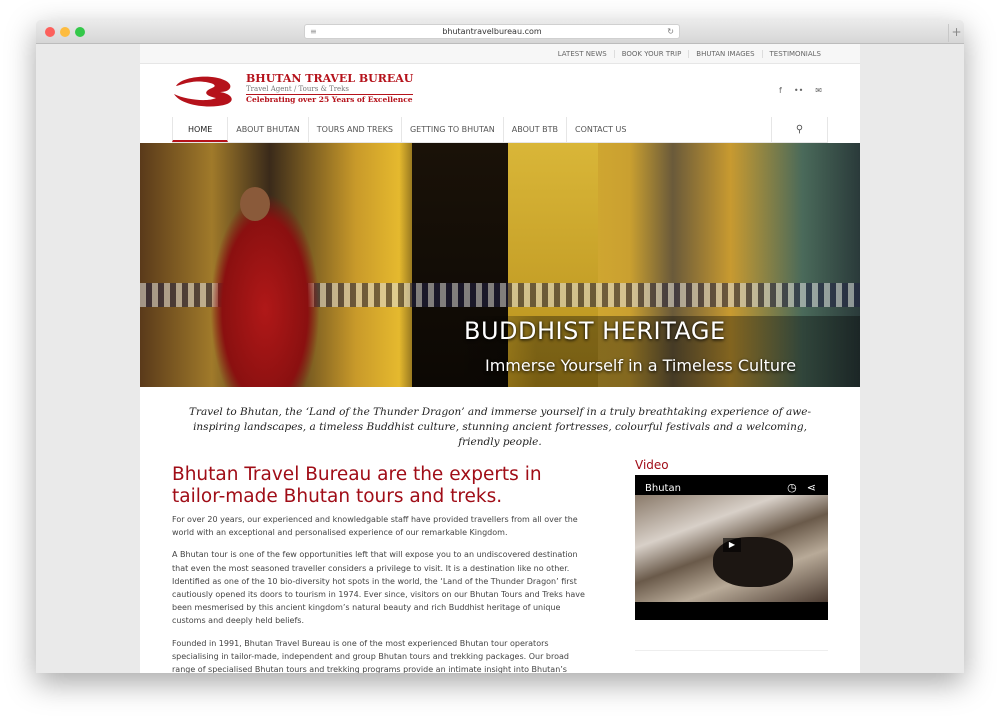 The image size is (1000, 725). What do you see at coordinates (329, 99) in the screenshot?
I see `logo-tagline: Celebrating over 25 Years of Excellence` at bounding box center [329, 99].